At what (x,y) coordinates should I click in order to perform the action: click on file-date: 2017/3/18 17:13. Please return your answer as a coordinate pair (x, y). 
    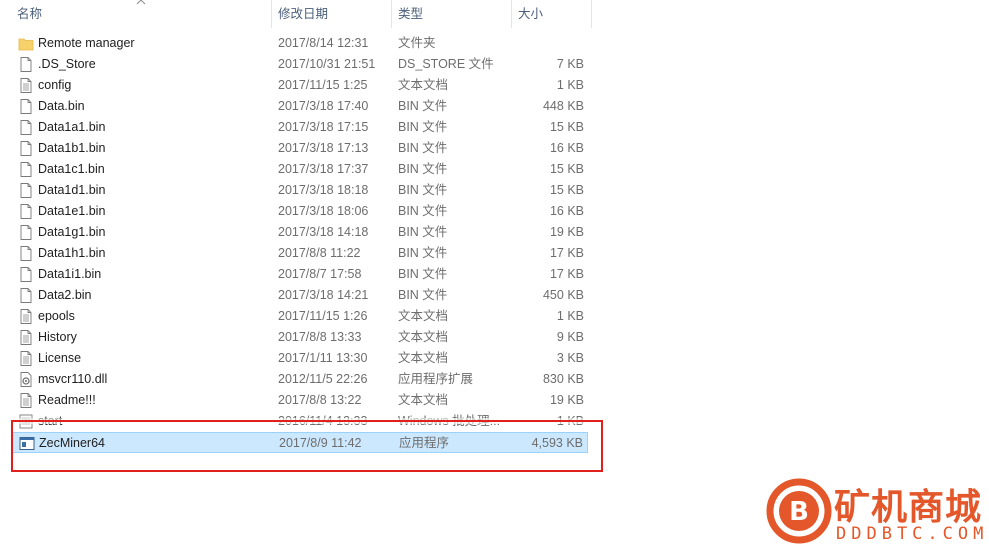
    Looking at the image, I should click on (323, 148).